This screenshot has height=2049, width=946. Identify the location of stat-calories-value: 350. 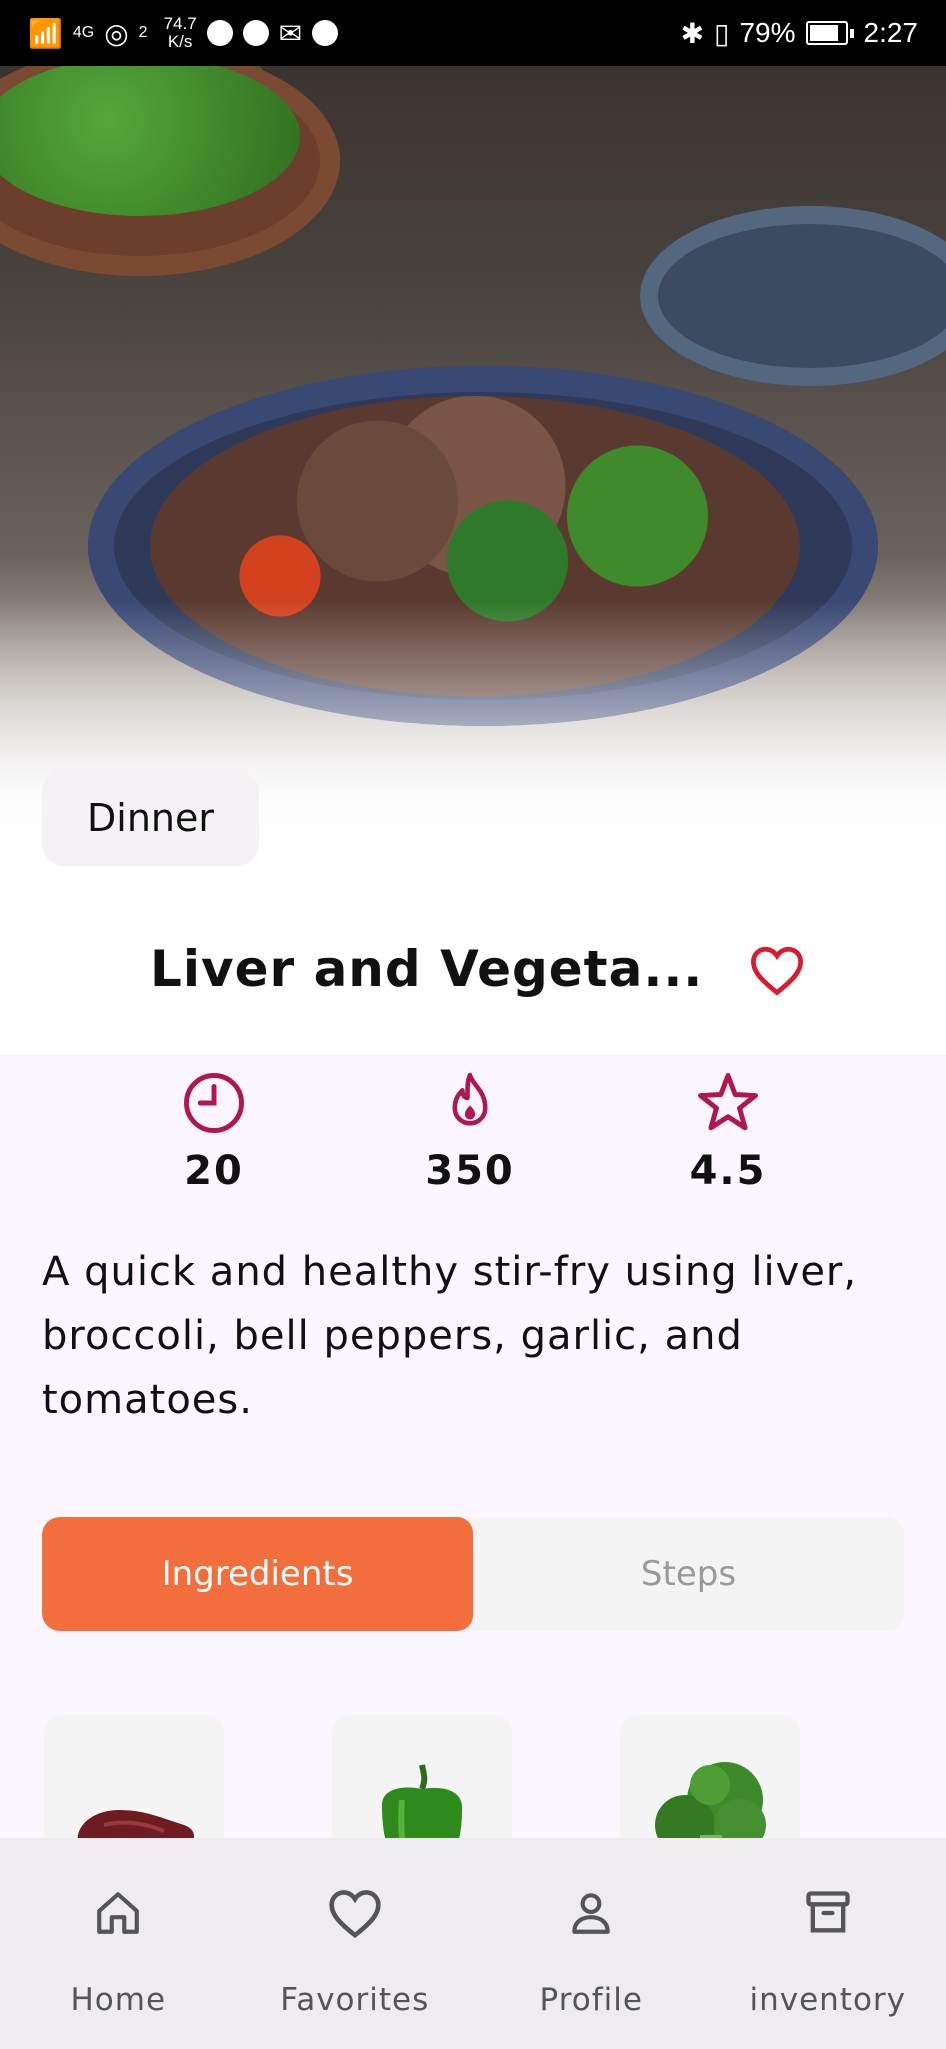
(470, 1171).